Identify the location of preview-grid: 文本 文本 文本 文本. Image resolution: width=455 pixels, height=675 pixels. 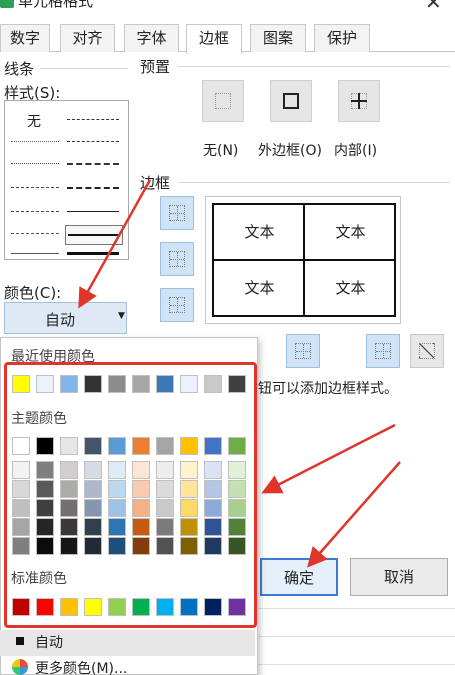
(304, 260).